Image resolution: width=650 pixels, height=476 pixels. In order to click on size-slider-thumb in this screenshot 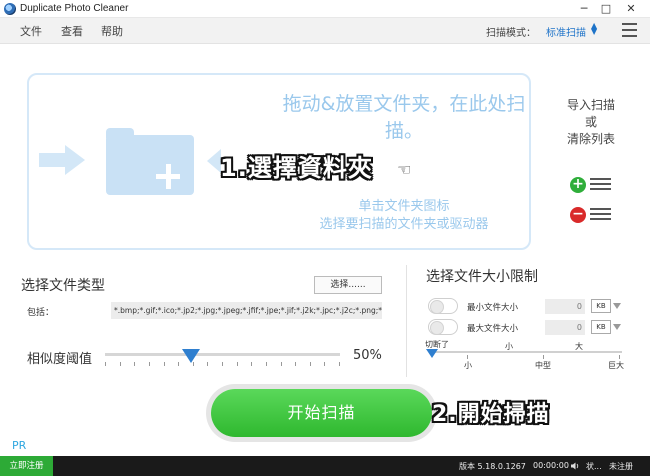, I will do `click(432, 353)`.